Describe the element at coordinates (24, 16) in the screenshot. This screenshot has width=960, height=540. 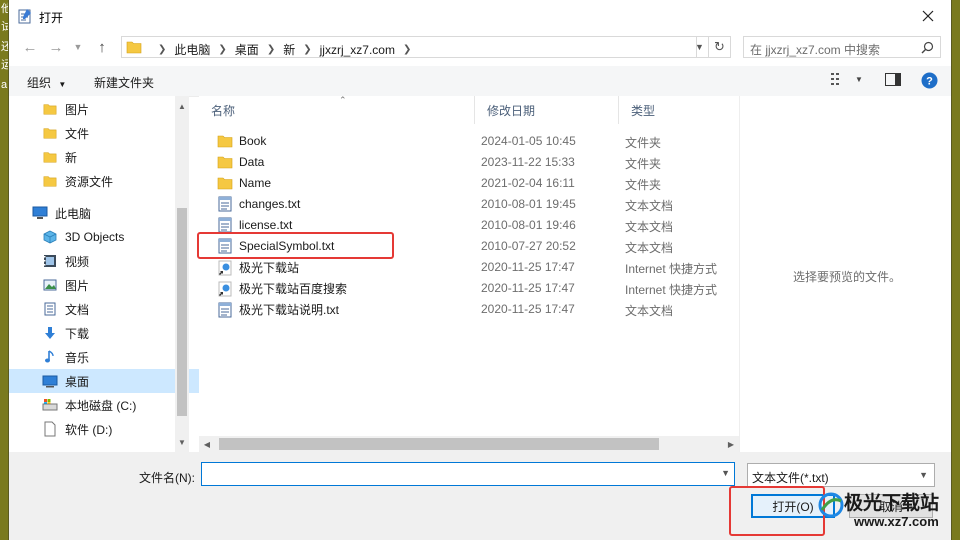
I see `notepad-icon` at that location.